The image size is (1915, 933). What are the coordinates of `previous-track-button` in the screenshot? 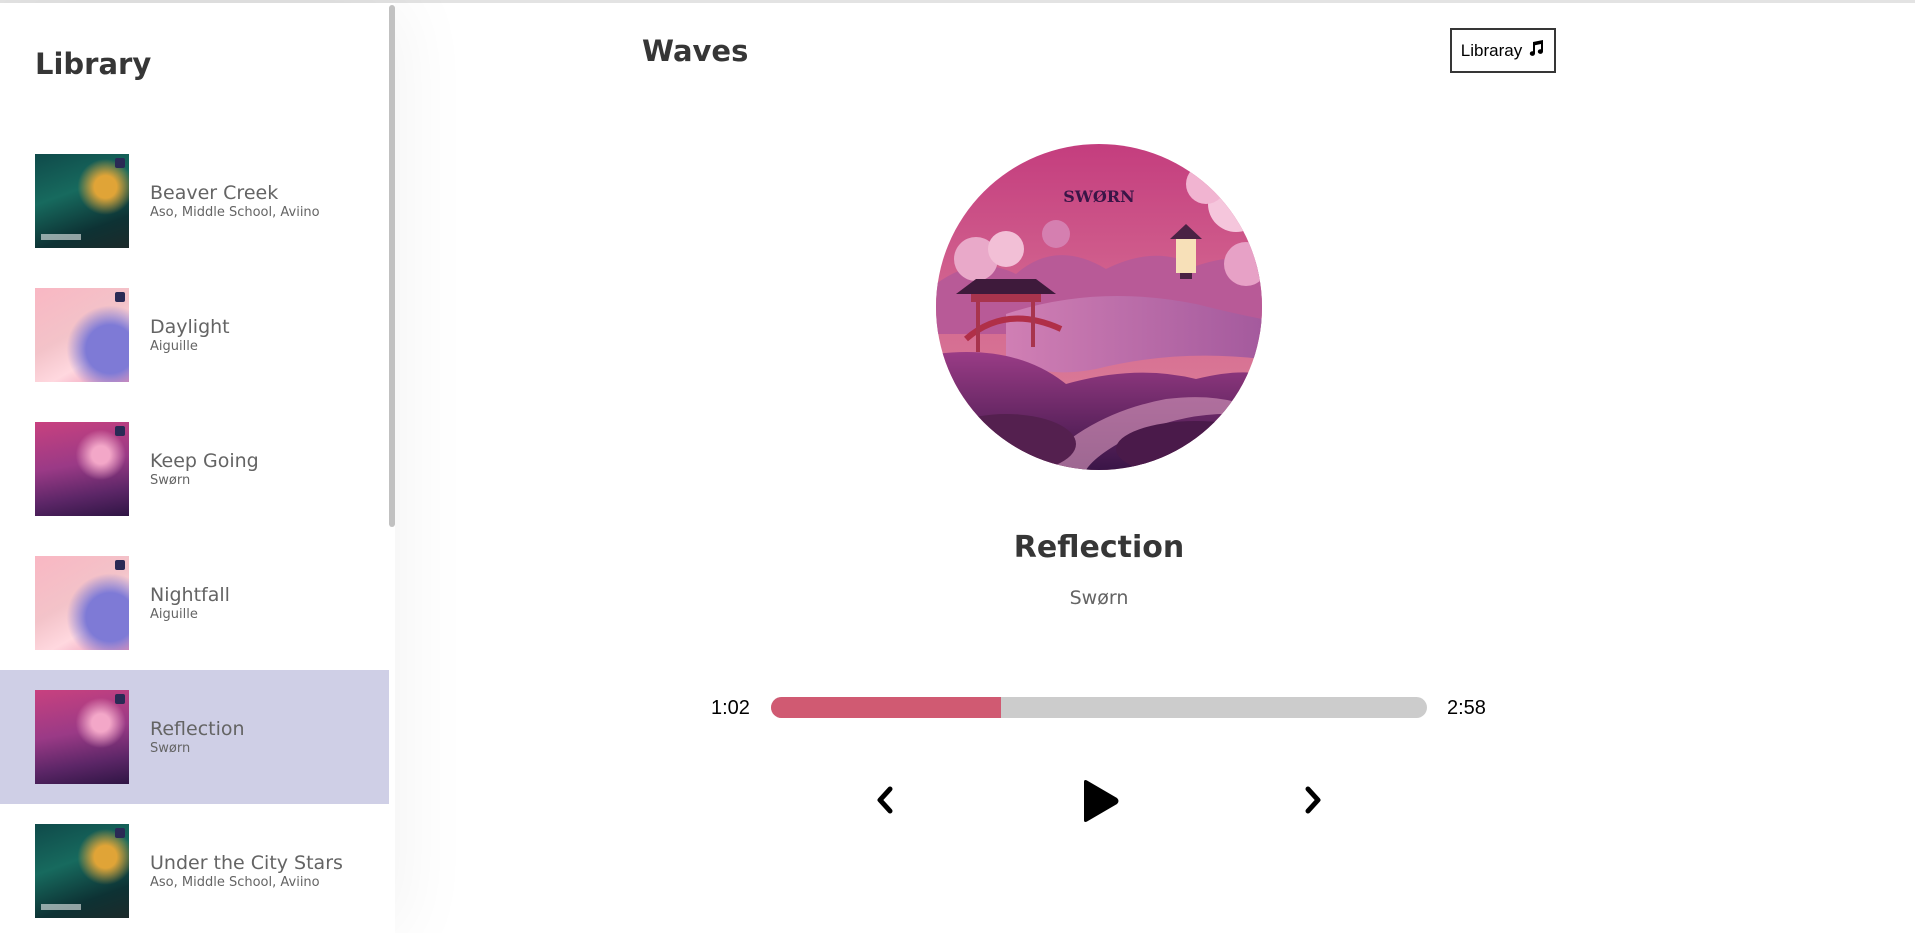 It's located at (885, 802).